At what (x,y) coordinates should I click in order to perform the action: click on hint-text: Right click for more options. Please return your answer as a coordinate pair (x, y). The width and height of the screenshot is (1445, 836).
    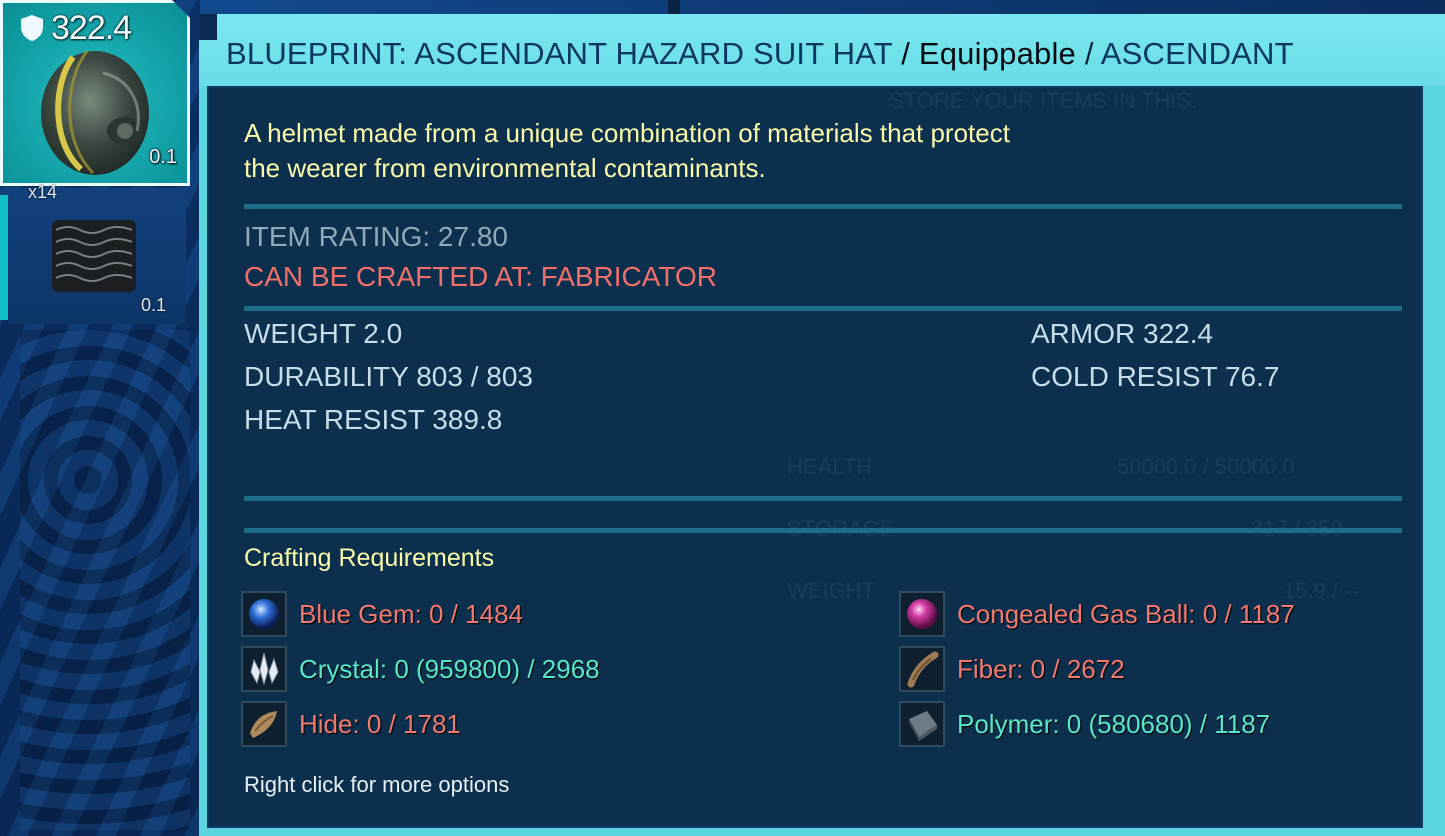
    Looking at the image, I should click on (377, 784).